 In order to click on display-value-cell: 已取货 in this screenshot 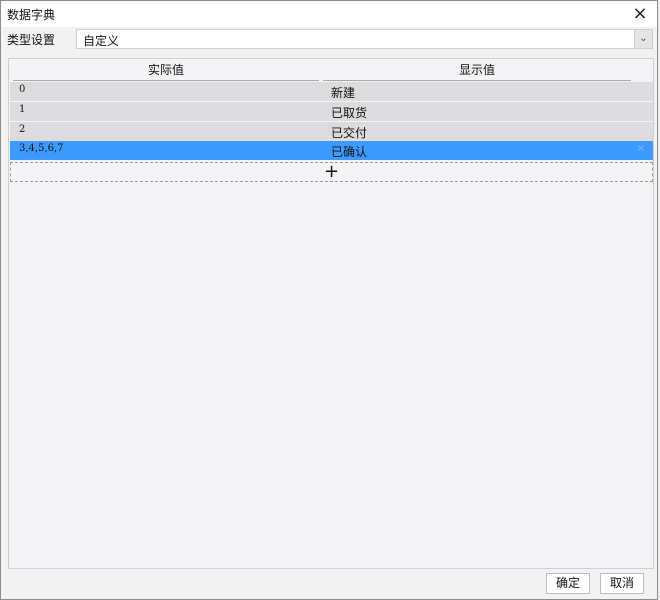, I will do `click(349, 112)`.